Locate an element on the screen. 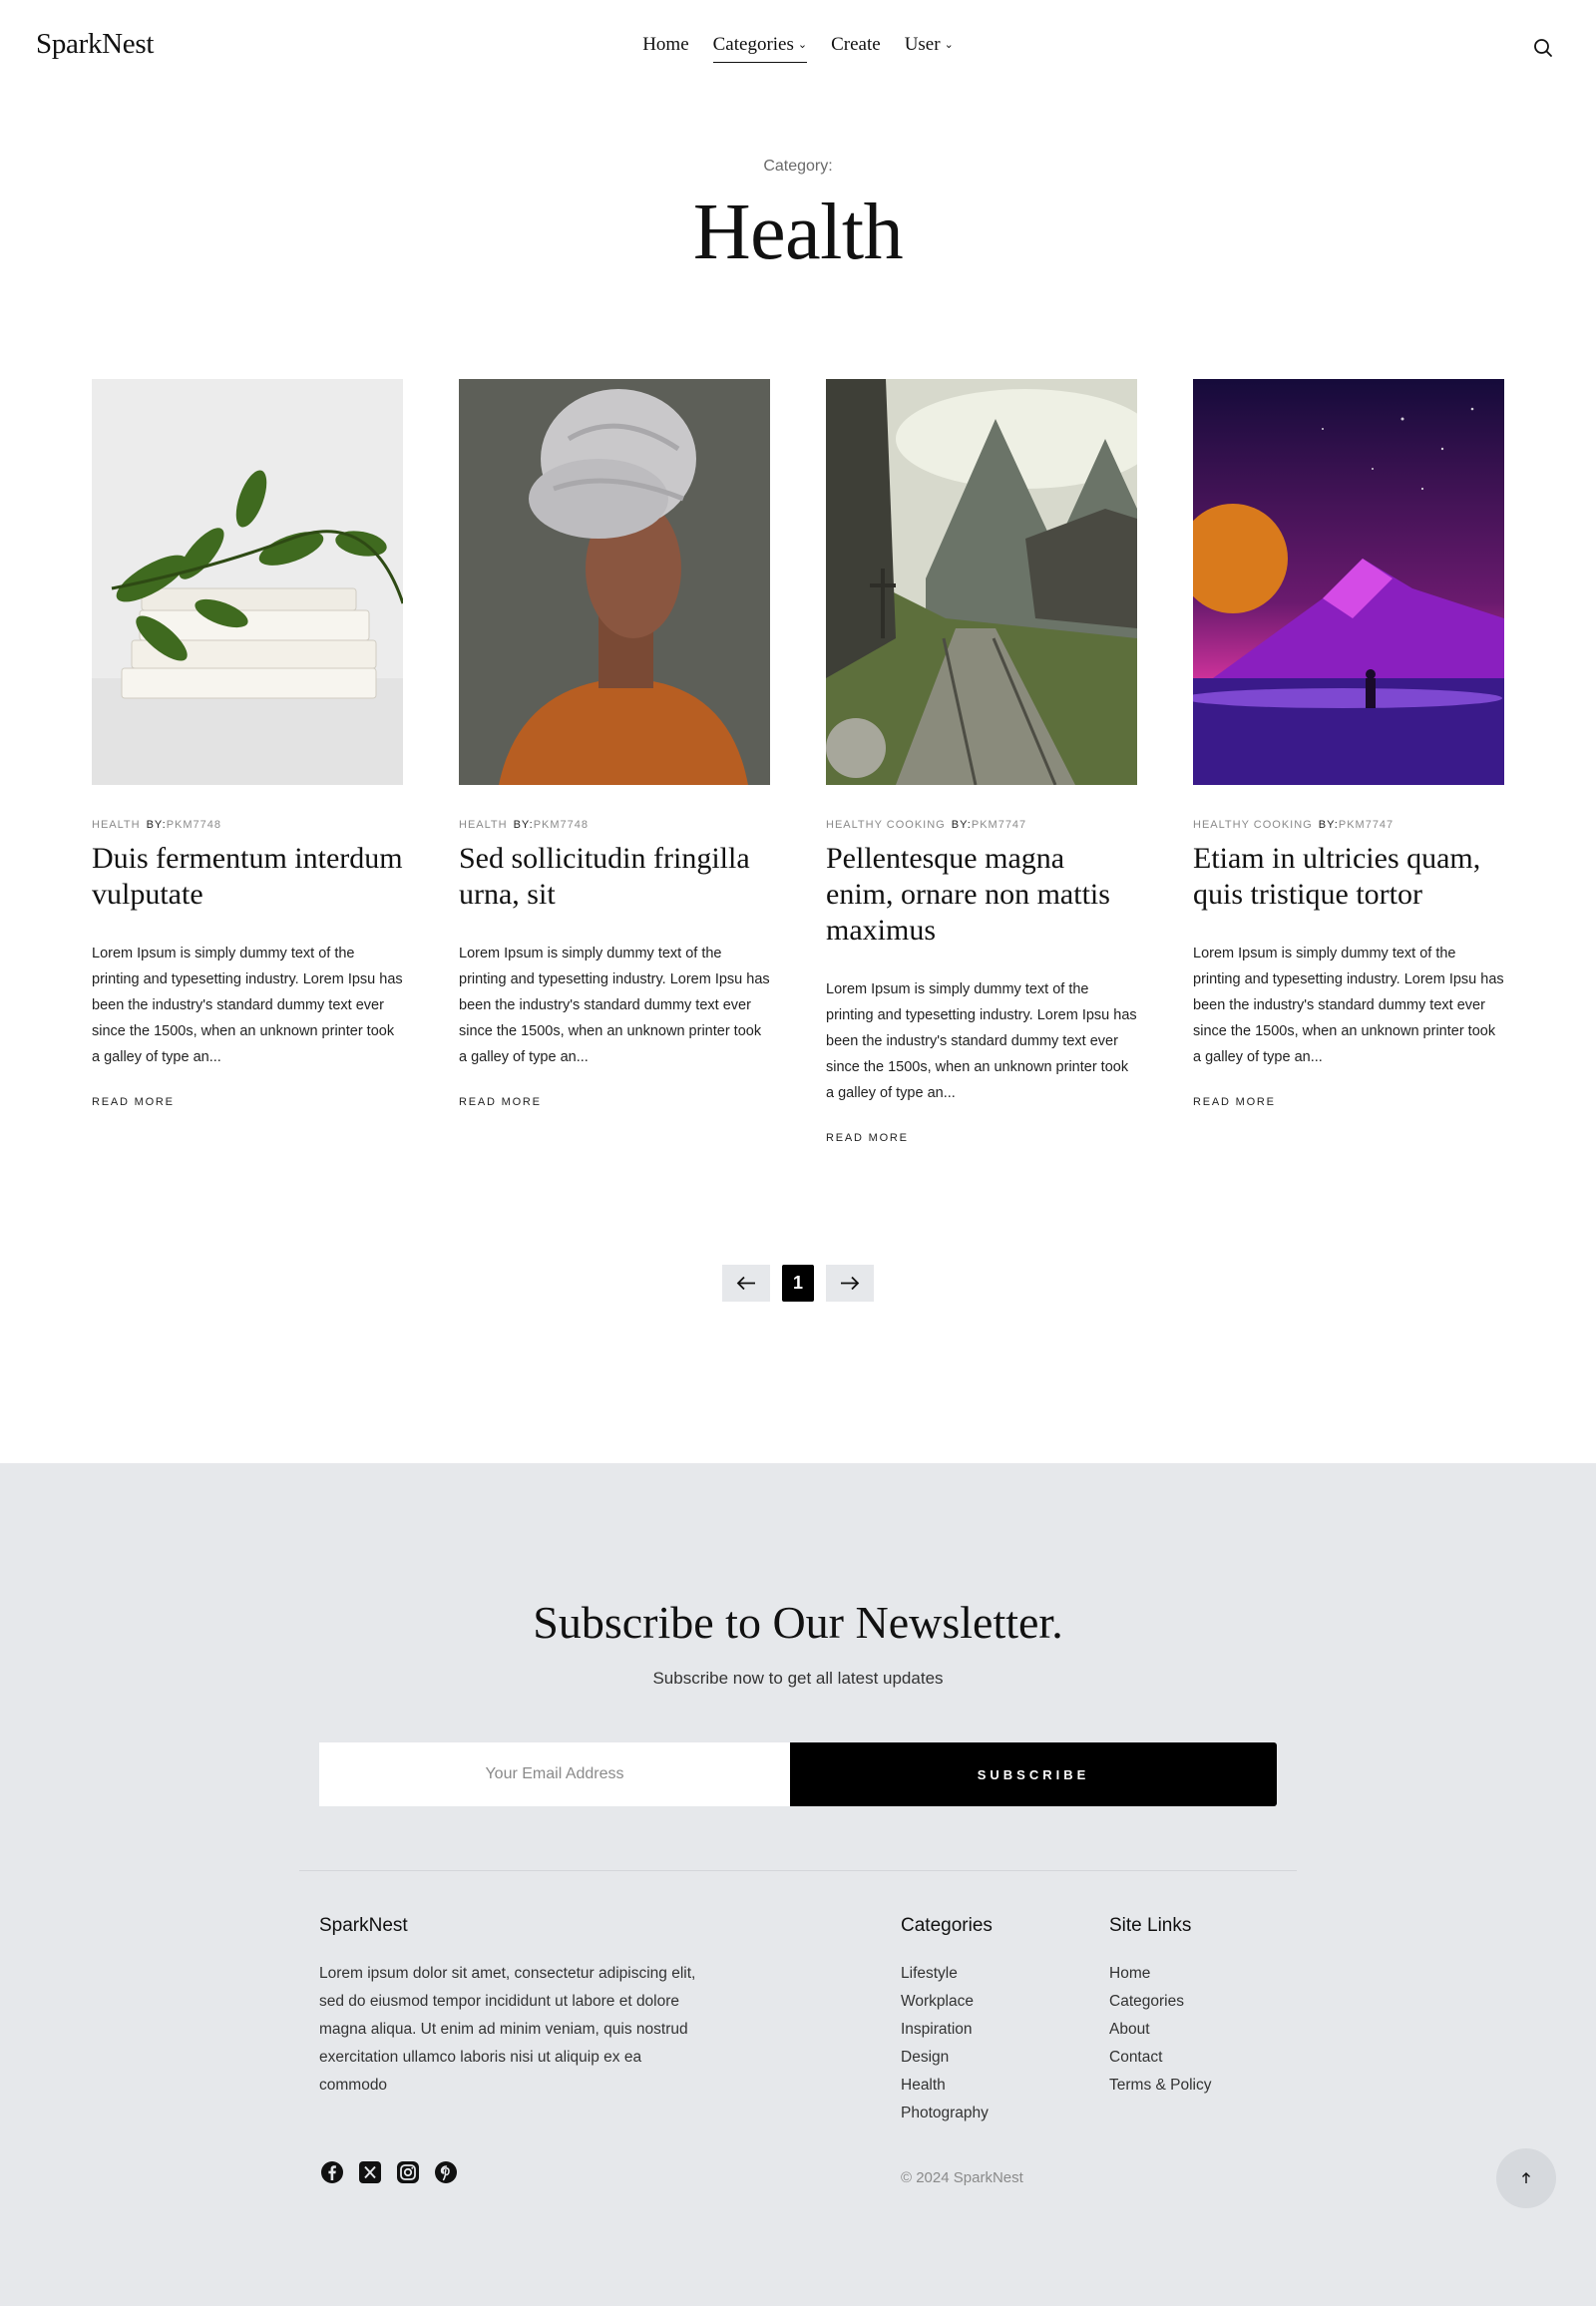 This screenshot has width=1596, height=2306. search-button is located at coordinates (1543, 48).